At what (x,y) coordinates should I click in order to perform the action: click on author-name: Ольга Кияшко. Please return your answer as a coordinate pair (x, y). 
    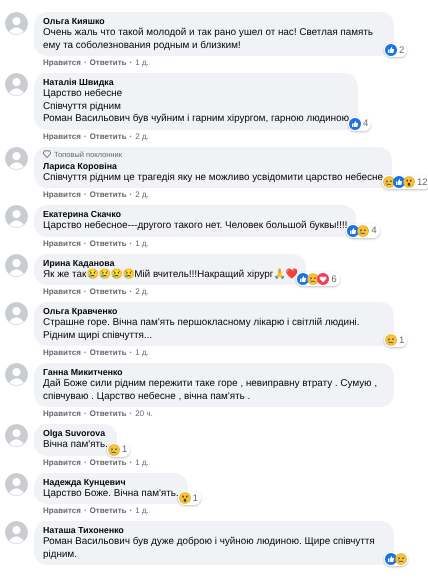
    Looking at the image, I should click on (214, 21).